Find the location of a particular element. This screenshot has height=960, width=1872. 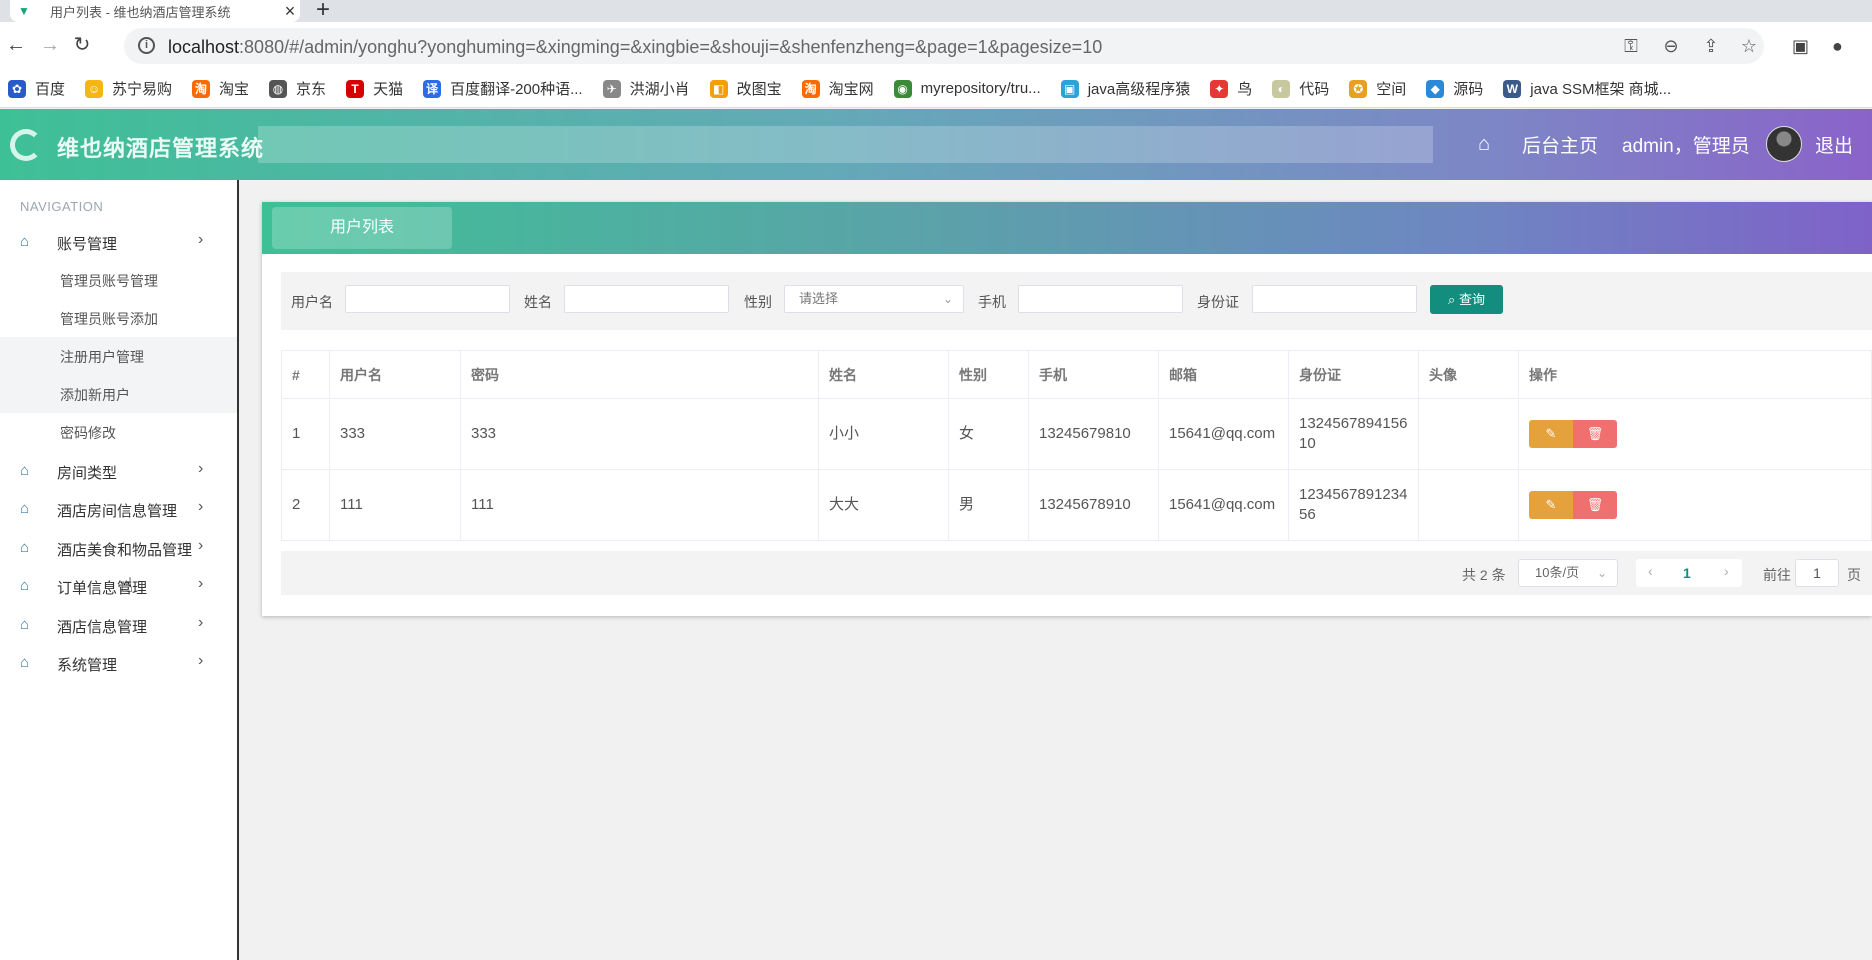

docker-icon: ◆ is located at coordinates (1435, 88).